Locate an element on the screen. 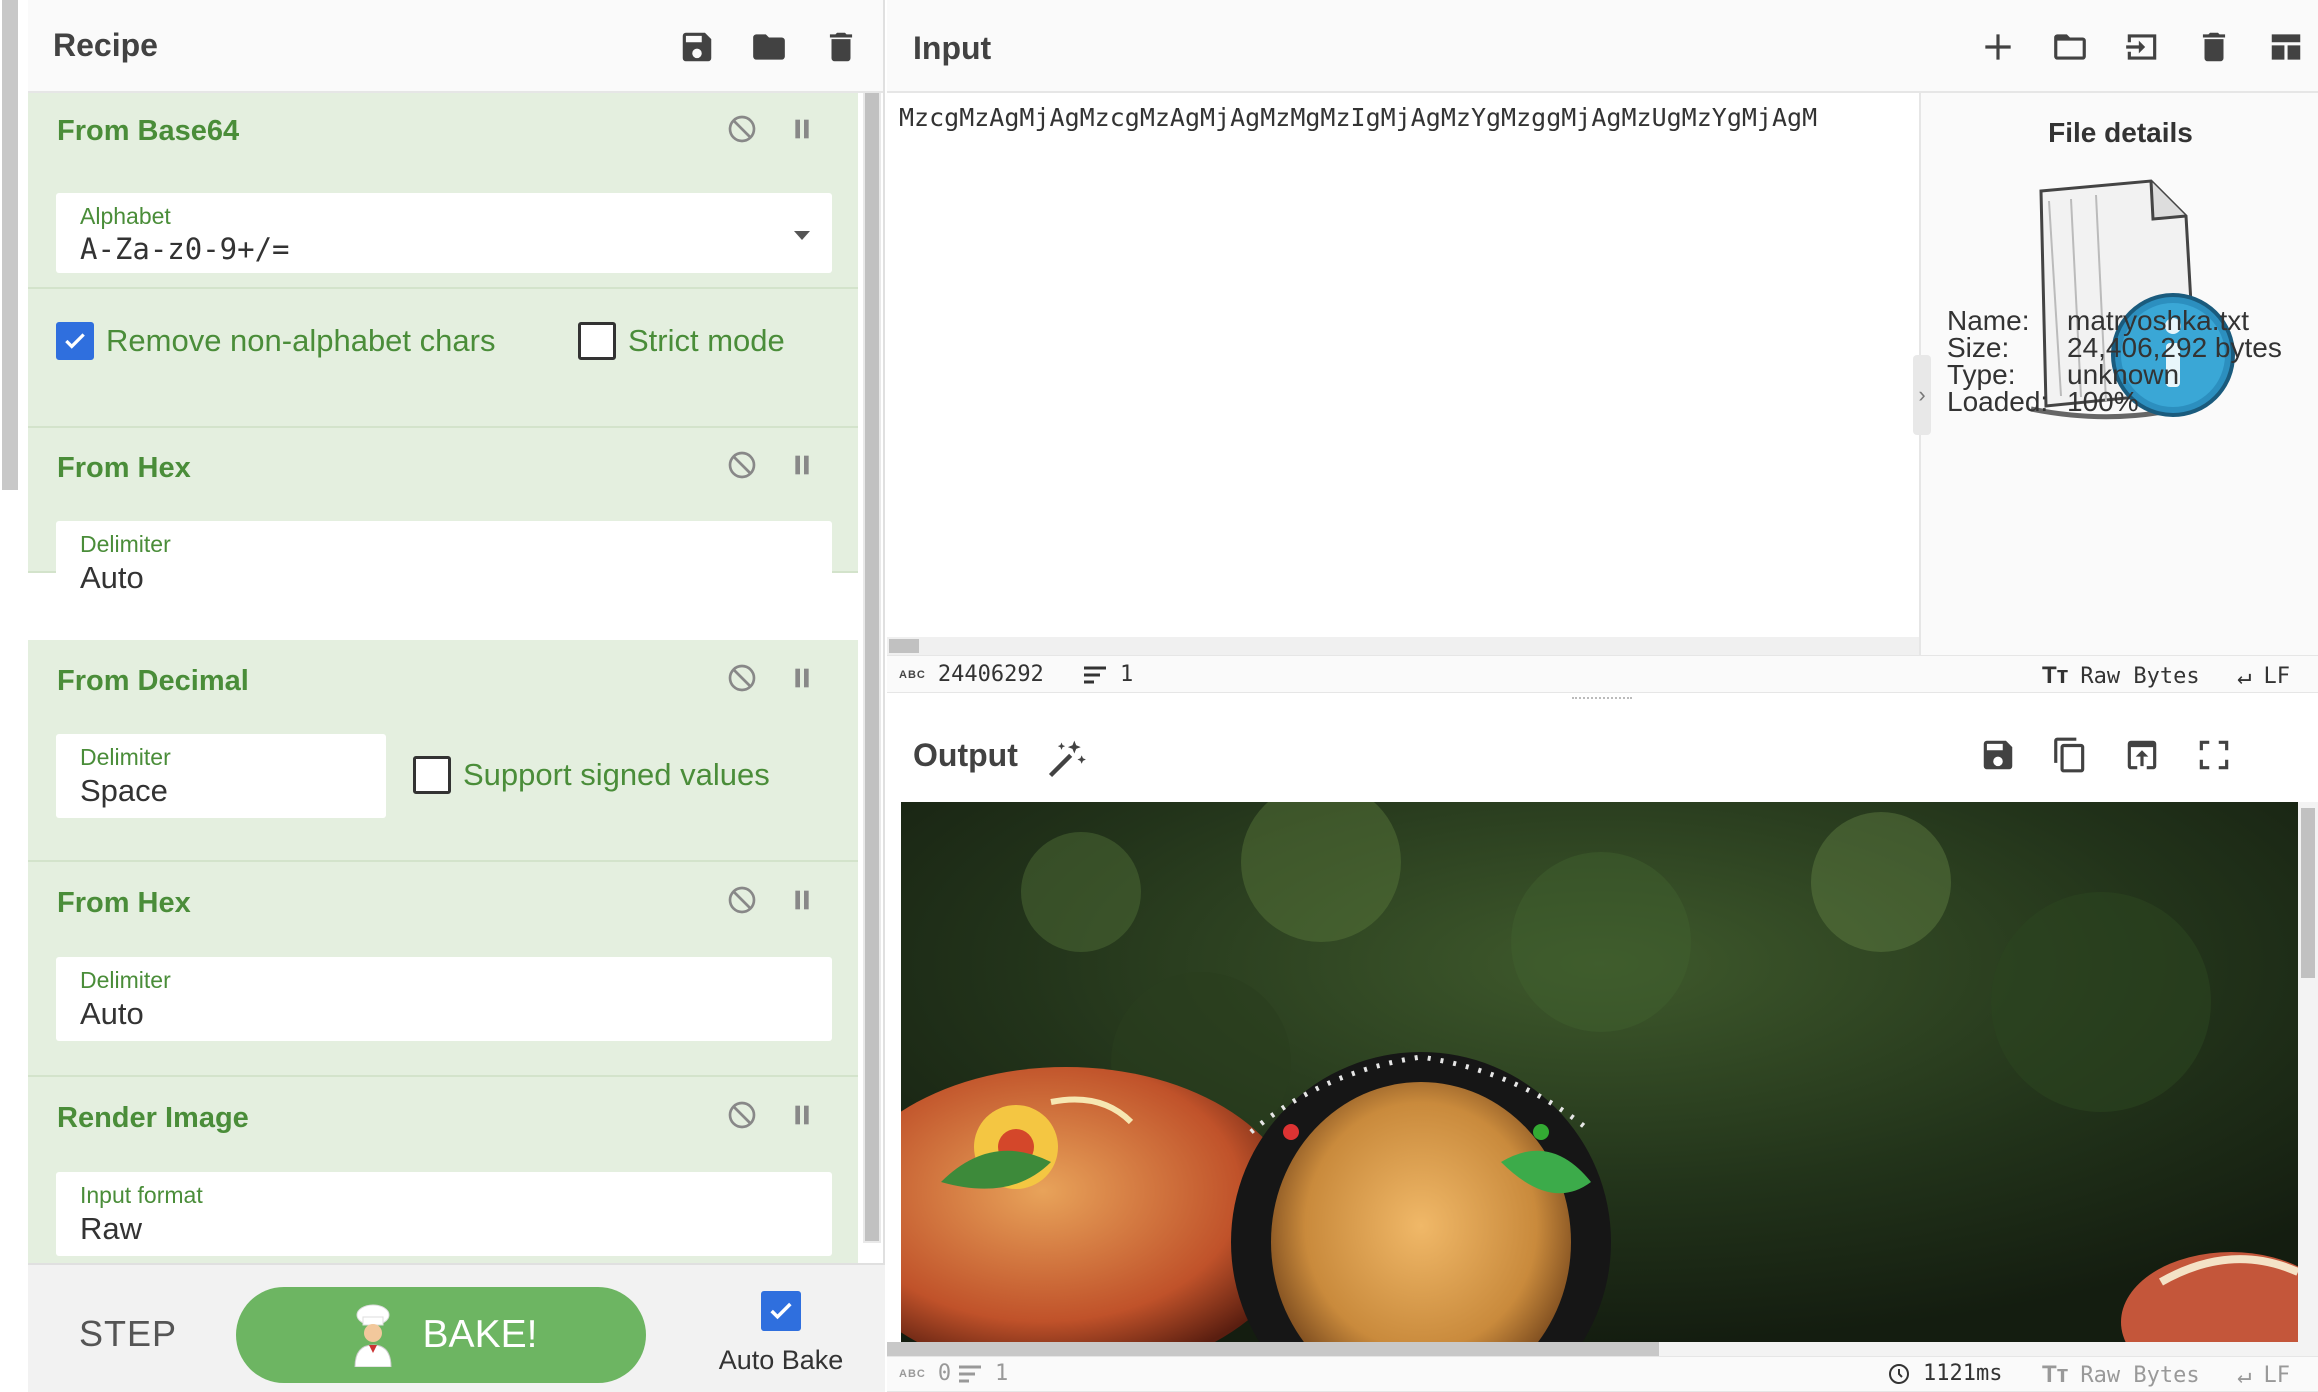 Image resolution: width=2318 pixels, height=1392 pixels. input-horizontal-scrollbar is located at coordinates (1403, 646).